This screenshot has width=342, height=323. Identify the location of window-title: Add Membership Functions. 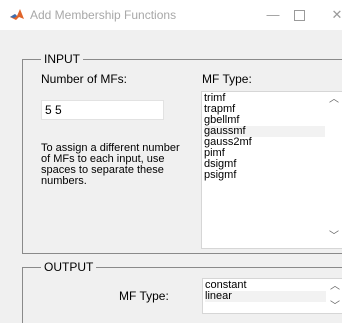
(103, 15).